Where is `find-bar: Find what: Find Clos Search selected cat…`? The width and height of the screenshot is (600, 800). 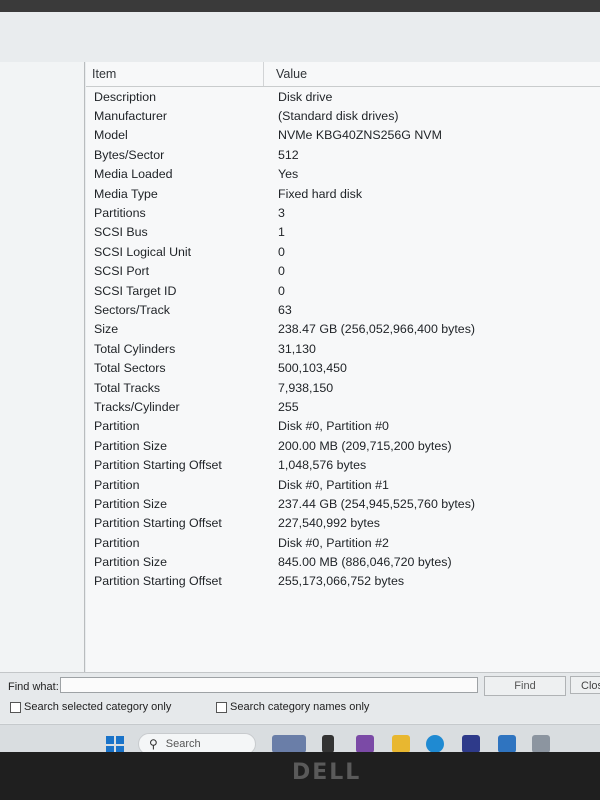 find-bar: Find what: Find Clos Search selected cat… is located at coordinates (300, 697).